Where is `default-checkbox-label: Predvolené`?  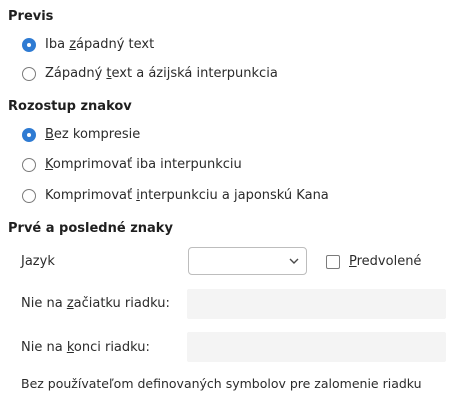 default-checkbox-label: Predvolené is located at coordinates (385, 261).